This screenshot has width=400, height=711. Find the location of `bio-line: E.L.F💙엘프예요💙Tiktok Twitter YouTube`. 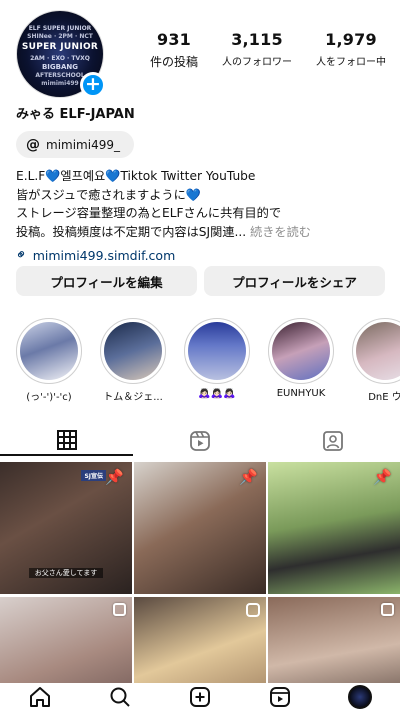

bio-line: E.L.F💙엘프예요💙Tiktok Twitter YouTube is located at coordinates (136, 176).